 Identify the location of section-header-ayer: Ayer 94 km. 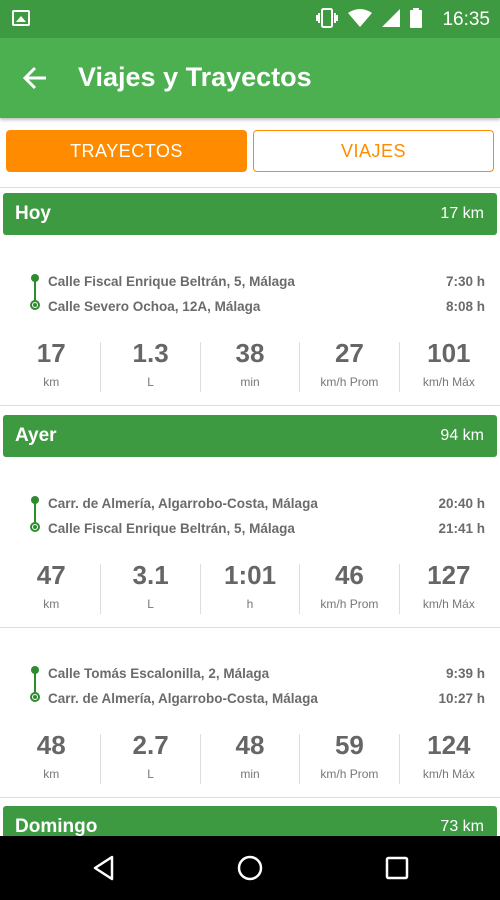
(250, 436).